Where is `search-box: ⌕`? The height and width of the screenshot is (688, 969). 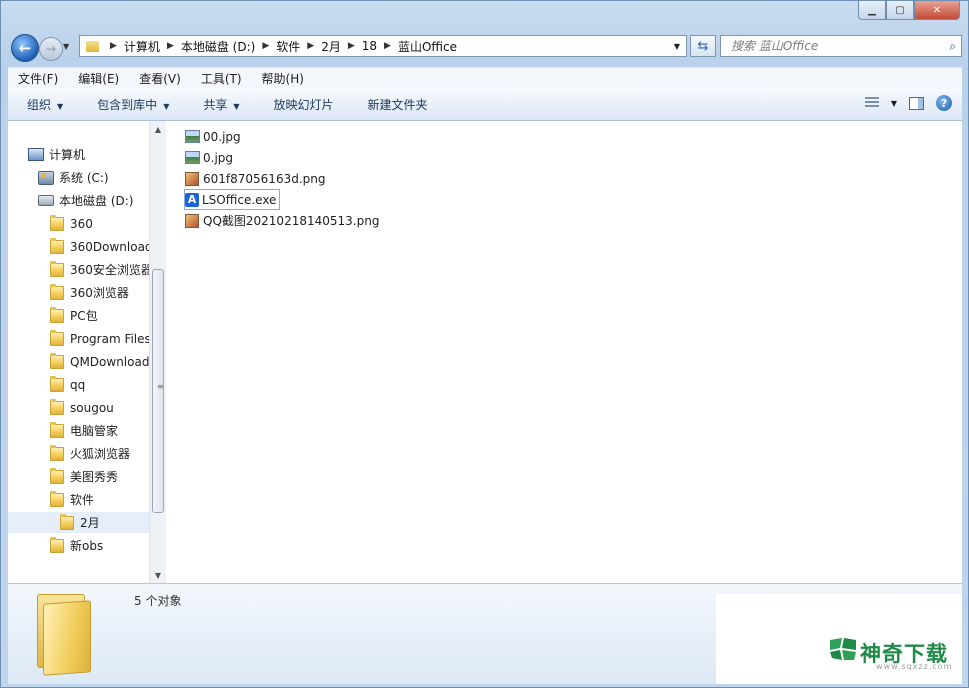 search-box: ⌕ is located at coordinates (841, 46).